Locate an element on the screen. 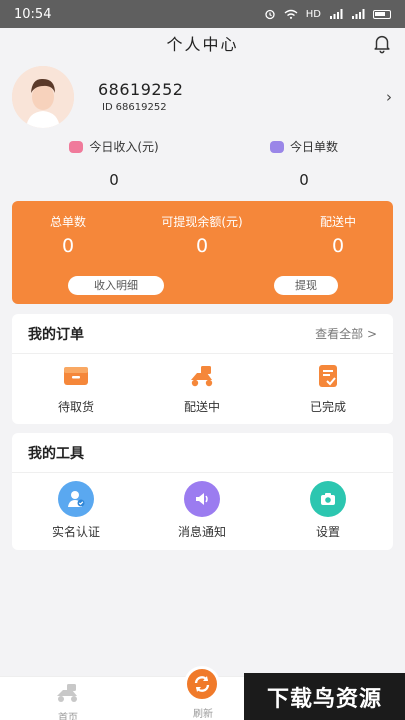 The height and width of the screenshot is (720, 405). order-to-pickup: 待取货 is located at coordinates (76, 389).